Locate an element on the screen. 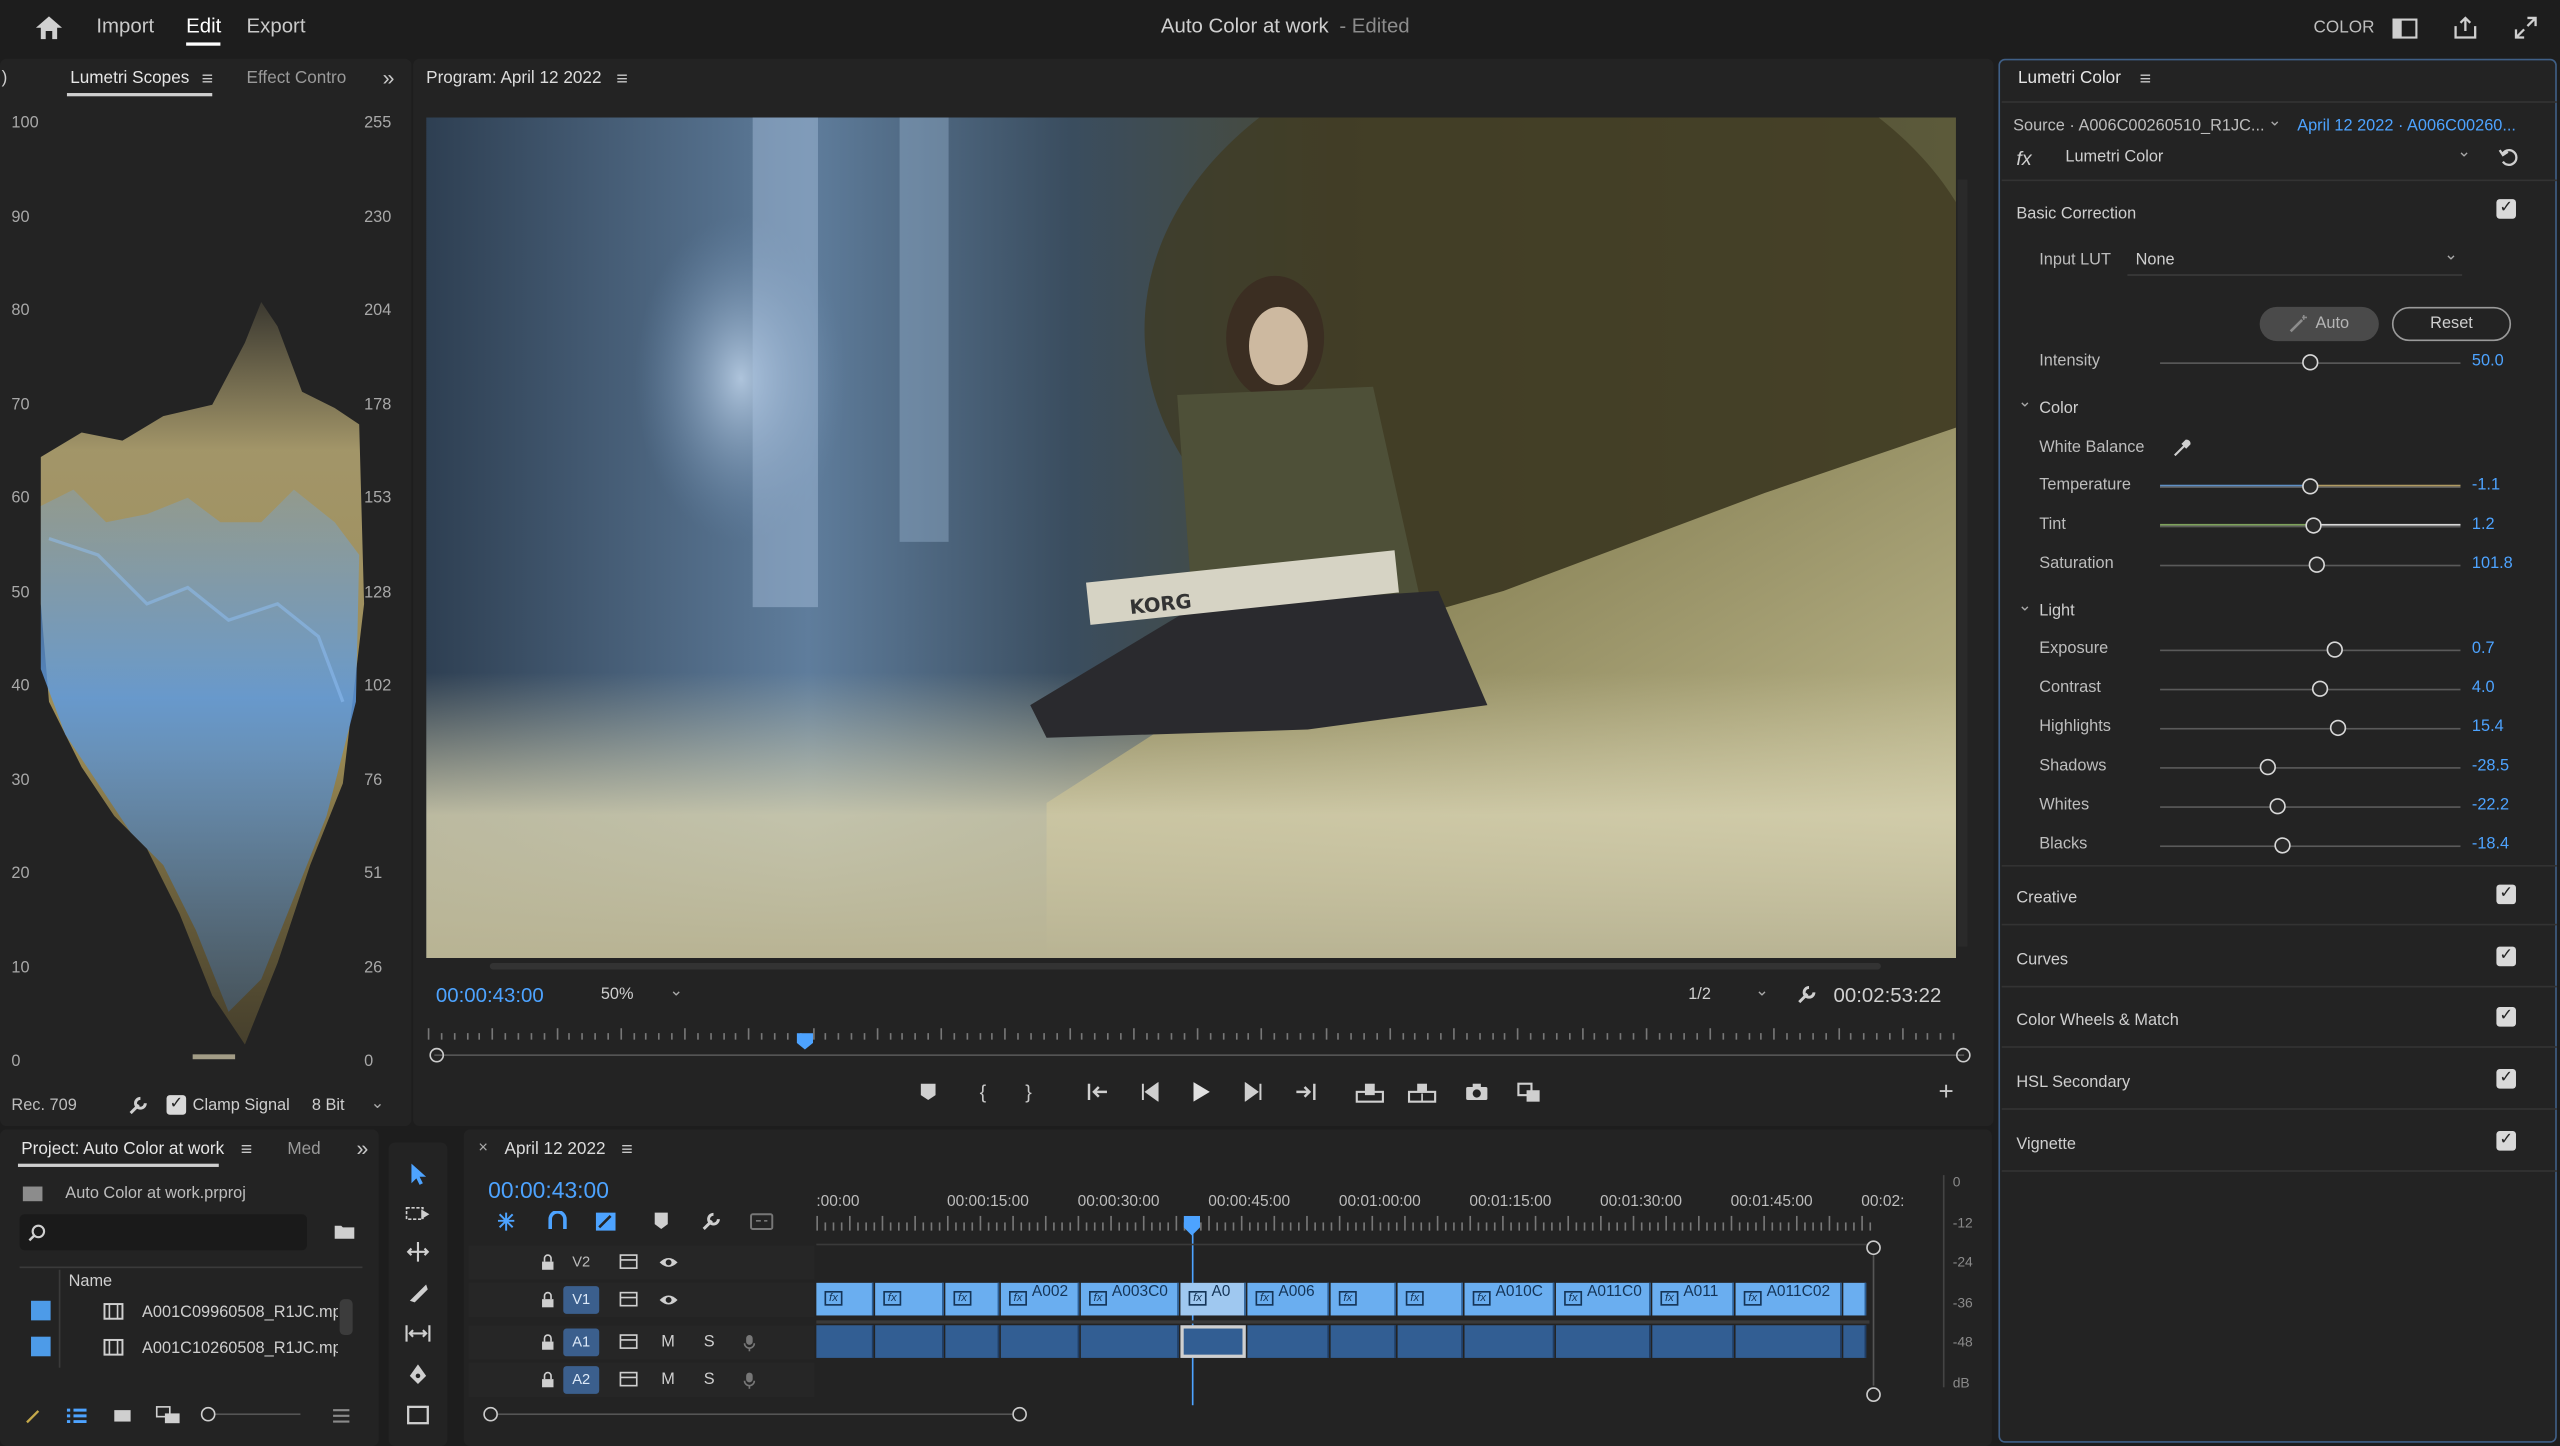  thumbnail-zoom-knob is located at coordinates (208, 1414).